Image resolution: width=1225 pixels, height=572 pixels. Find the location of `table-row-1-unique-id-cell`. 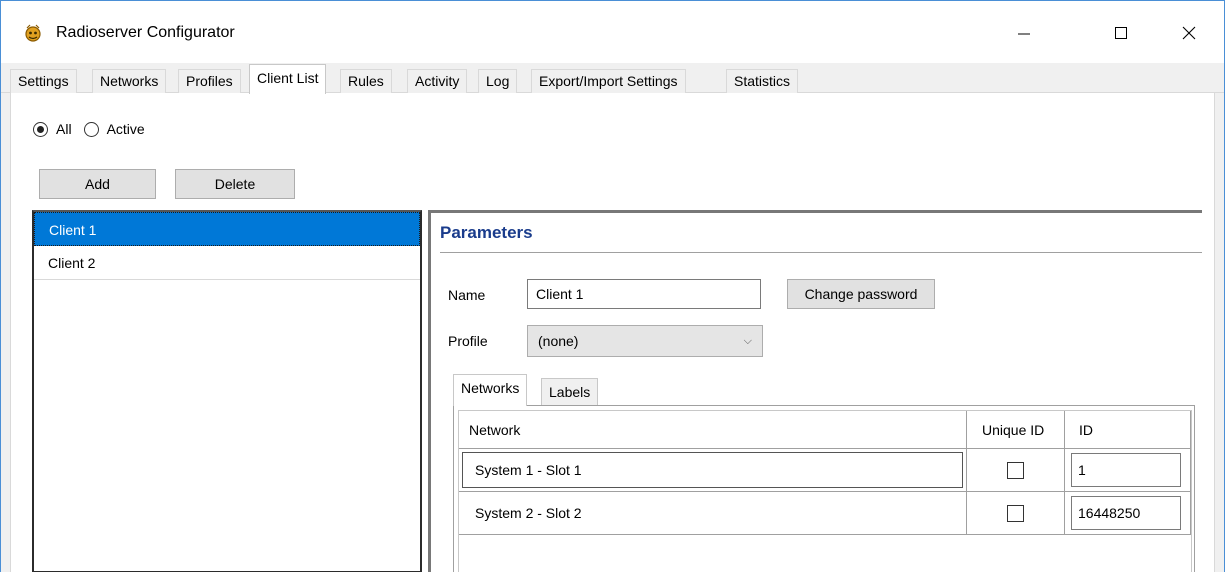

table-row-1-unique-id-cell is located at coordinates (1016, 470).